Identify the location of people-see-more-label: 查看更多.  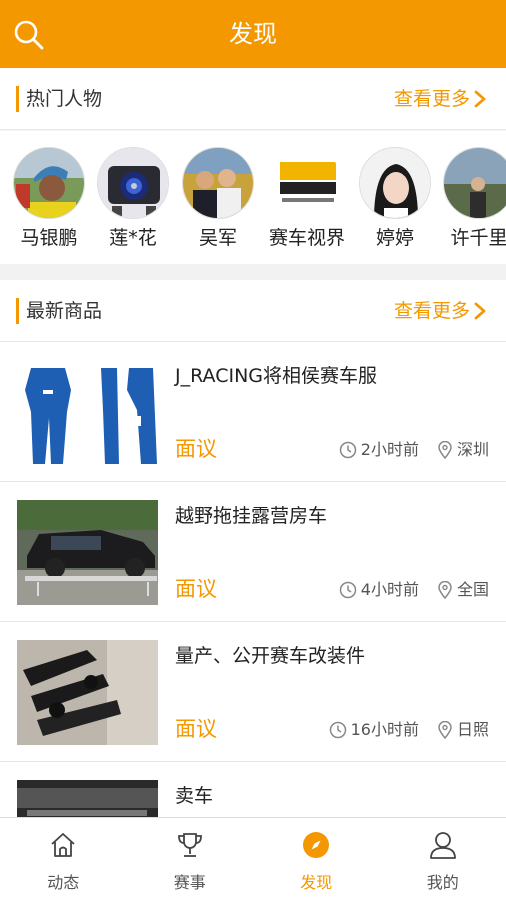
(431, 99).